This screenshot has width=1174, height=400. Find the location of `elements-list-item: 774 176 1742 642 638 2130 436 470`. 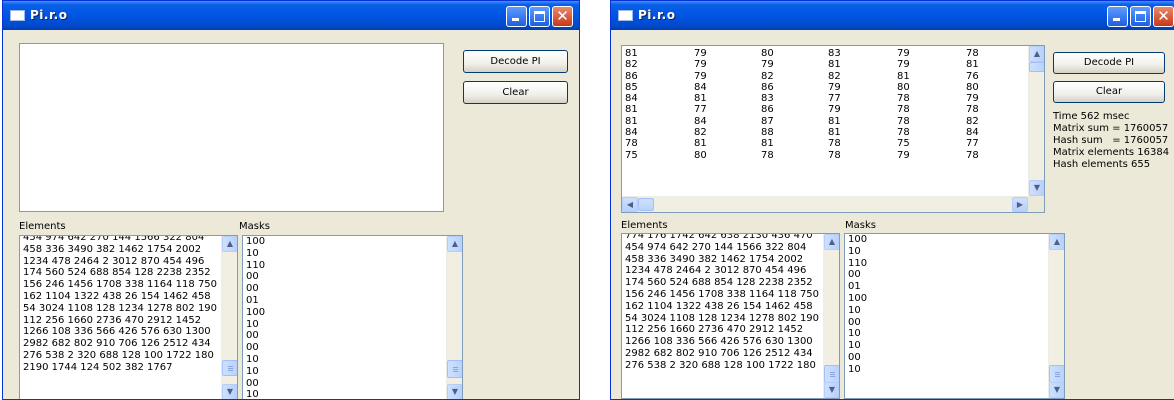

elements-list-item: 774 176 1742 642 638 2130 436 470 is located at coordinates (722, 238).